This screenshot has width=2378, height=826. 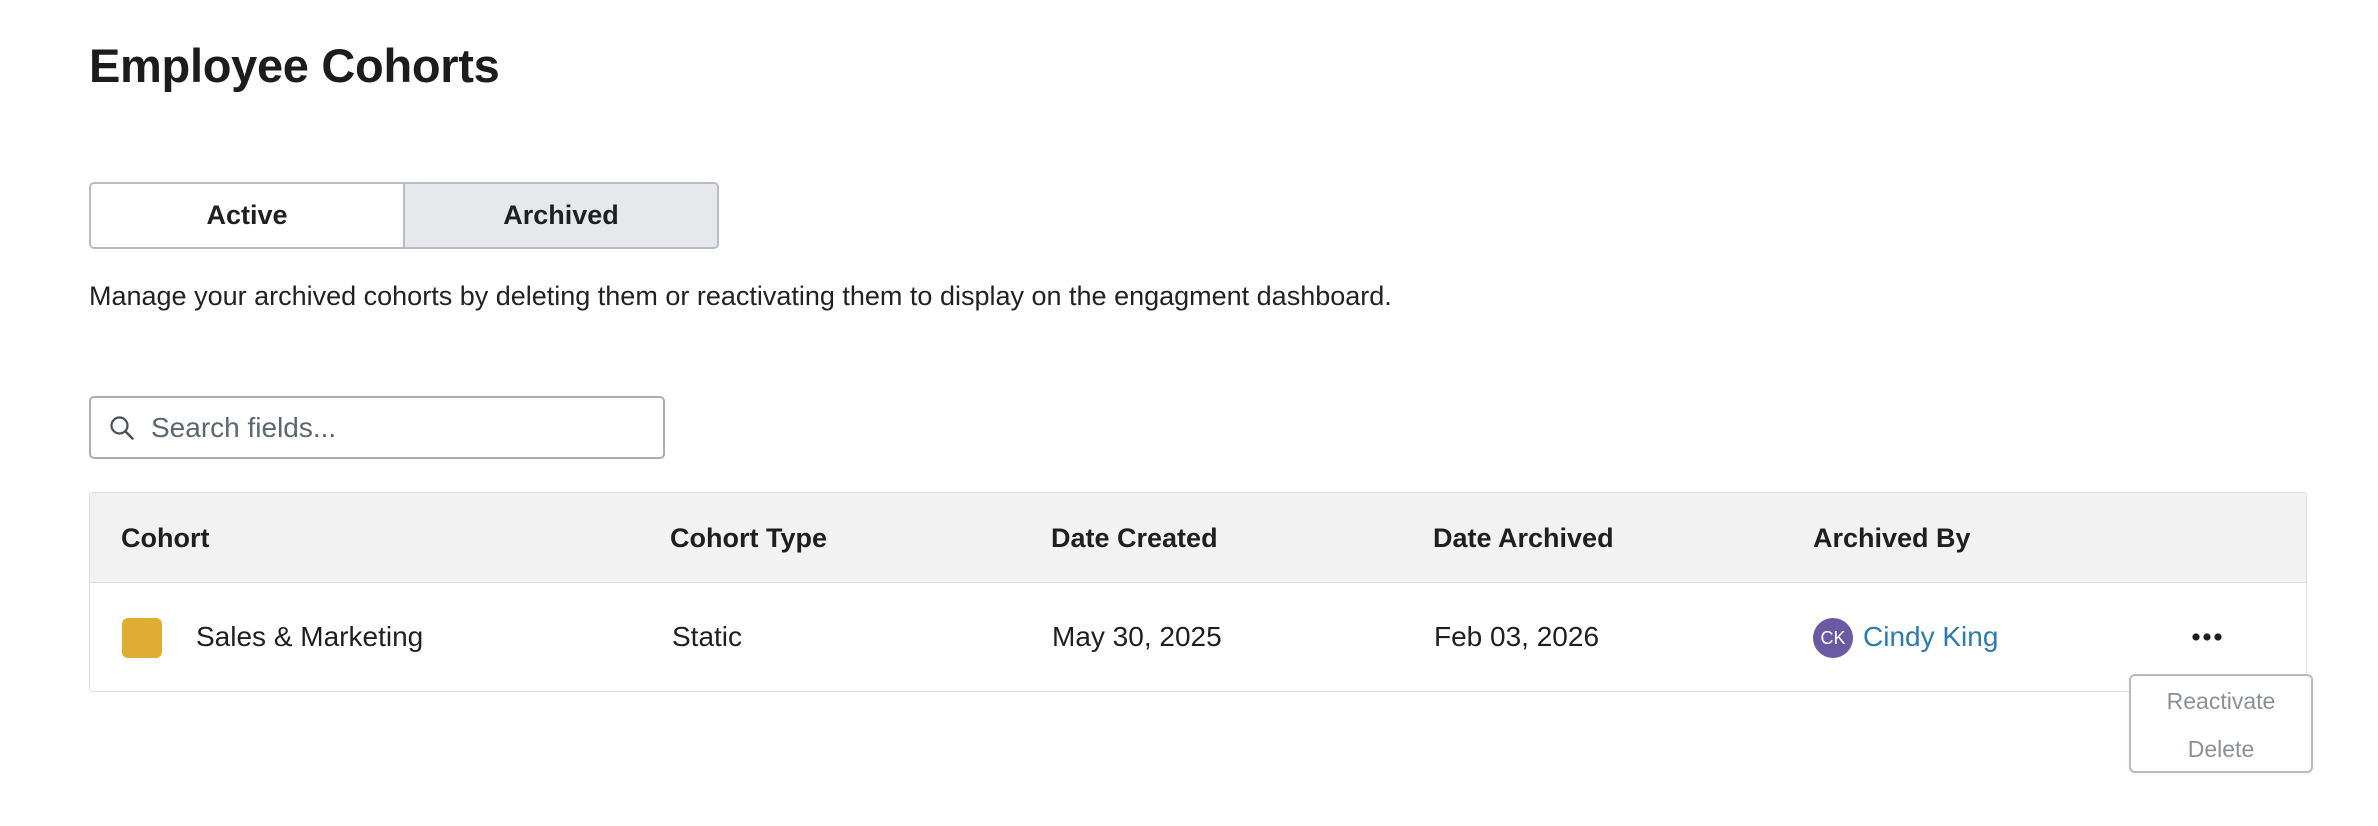 What do you see at coordinates (122, 428) in the screenshot?
I see `search-icon` at bounding box center [122, 428].